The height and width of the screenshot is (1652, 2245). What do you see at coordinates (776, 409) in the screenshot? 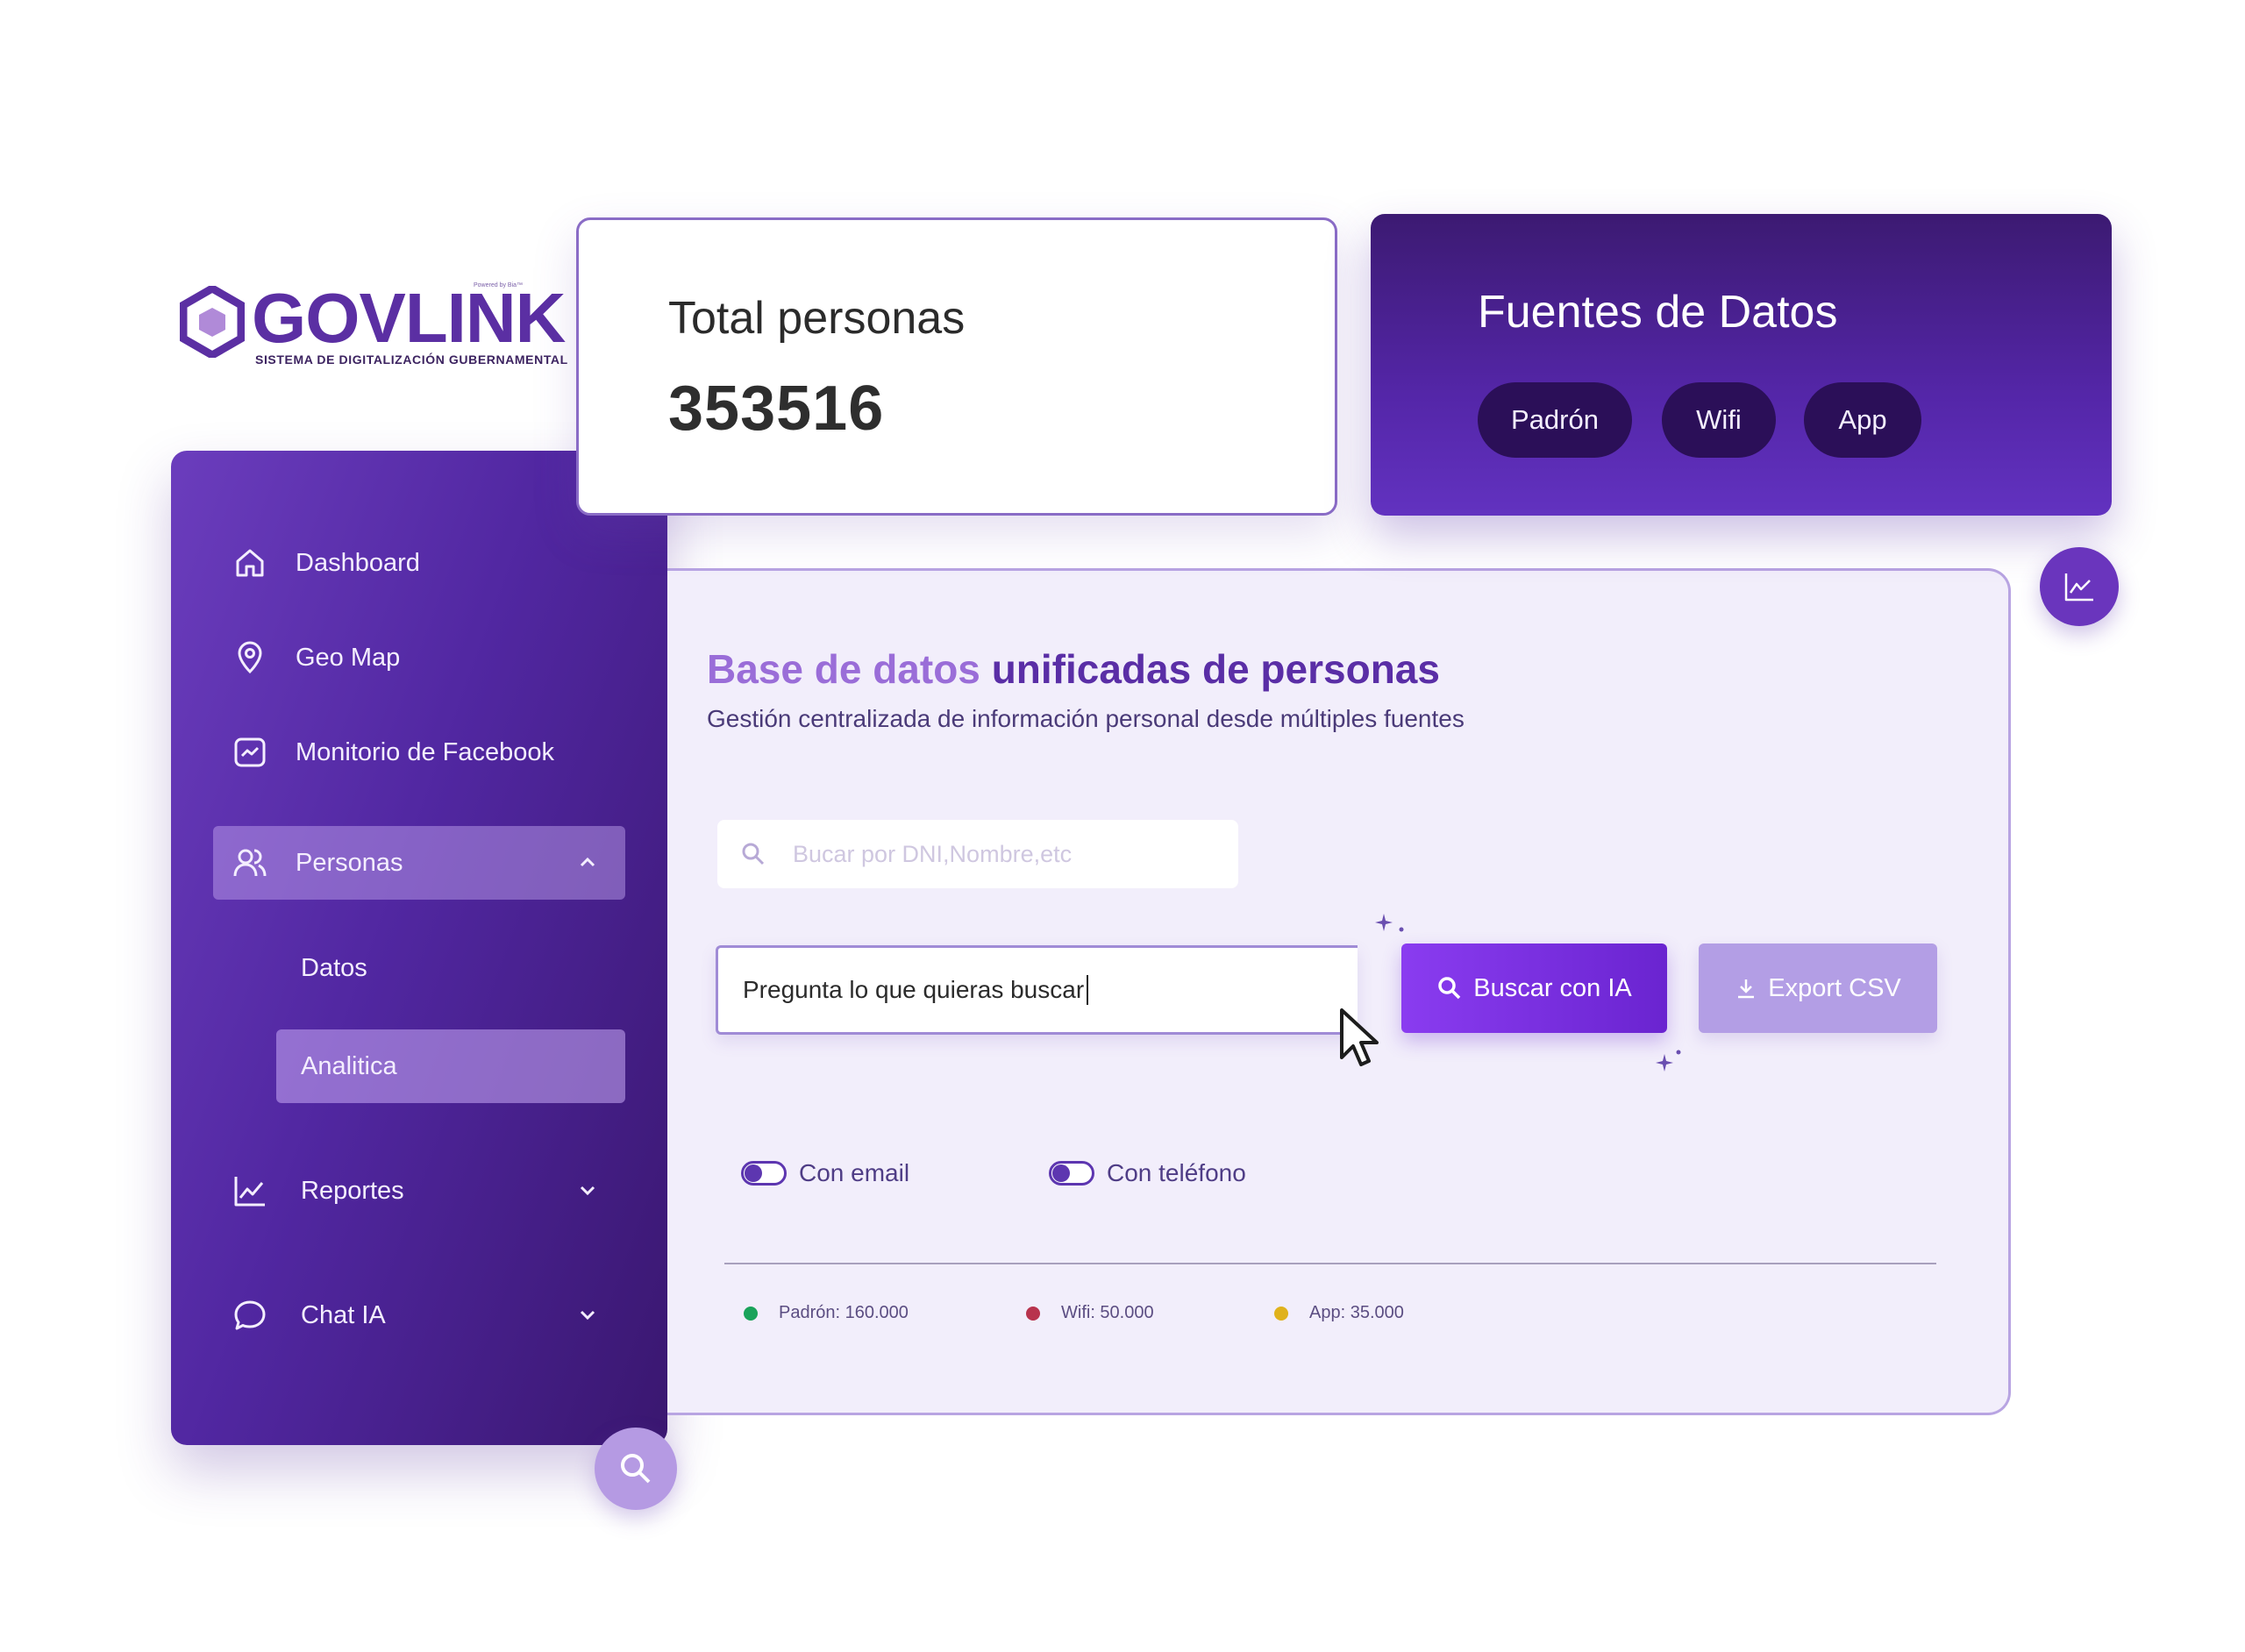
I see `total-personas-value: 353516` at bounding box center [776, 409].